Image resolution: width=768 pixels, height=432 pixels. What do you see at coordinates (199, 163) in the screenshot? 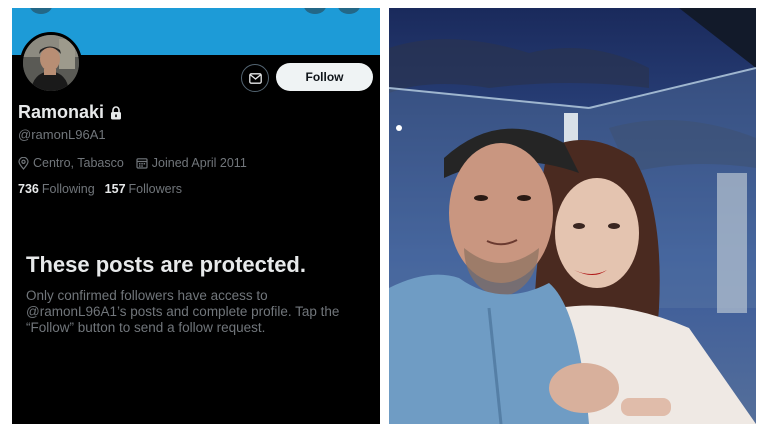
I see `joined-text: Joined April 2011` at bounding box center [199, 163].